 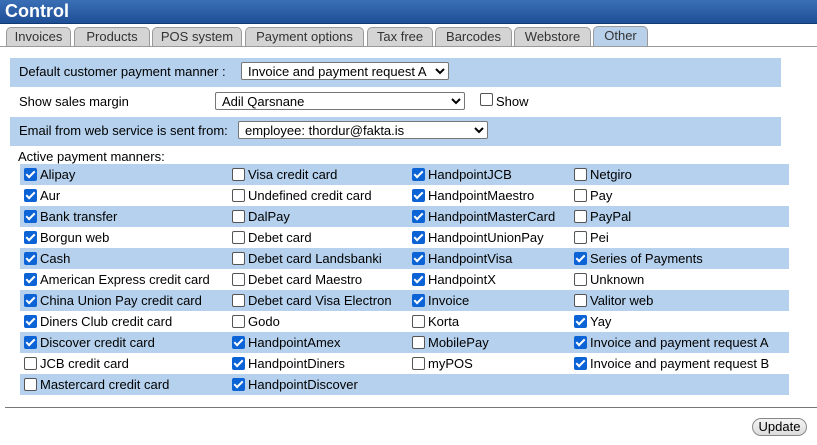 I want to click on tab-invoices: Invoices, so click(x=38, y=36).